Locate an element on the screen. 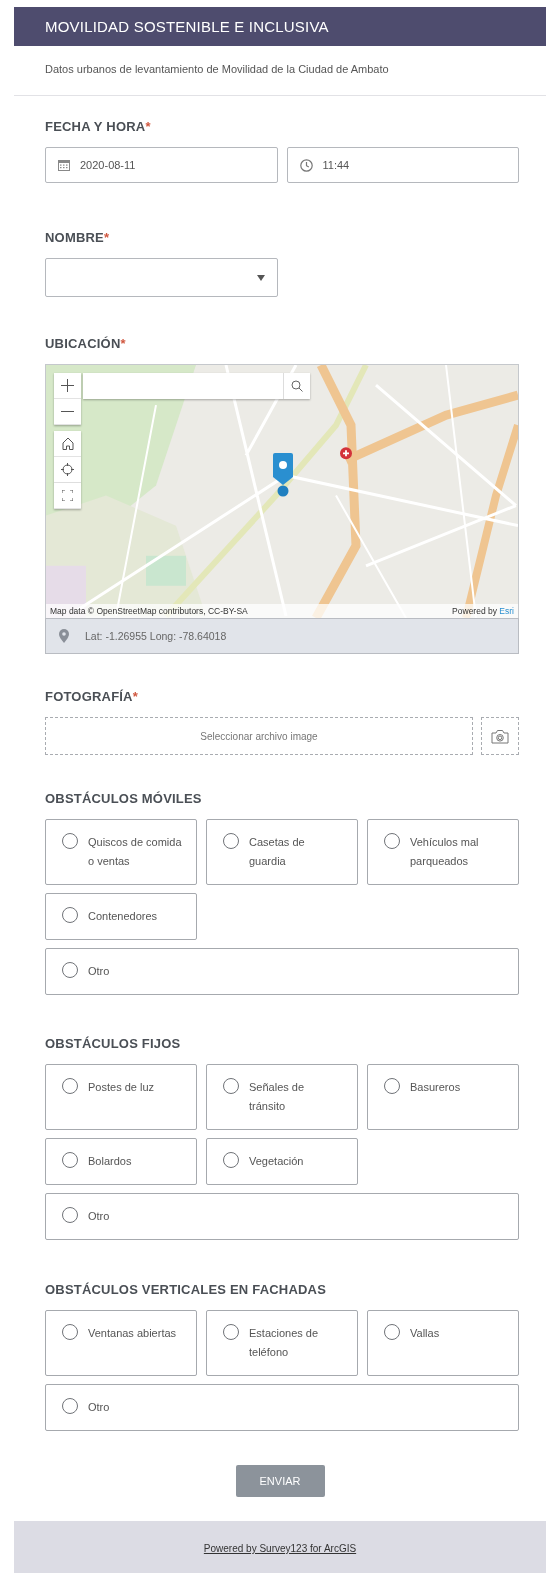 This screenshot has height=1573, width=546. question-label: FOTOGRAFÍA is located at coordinates (89, 696).